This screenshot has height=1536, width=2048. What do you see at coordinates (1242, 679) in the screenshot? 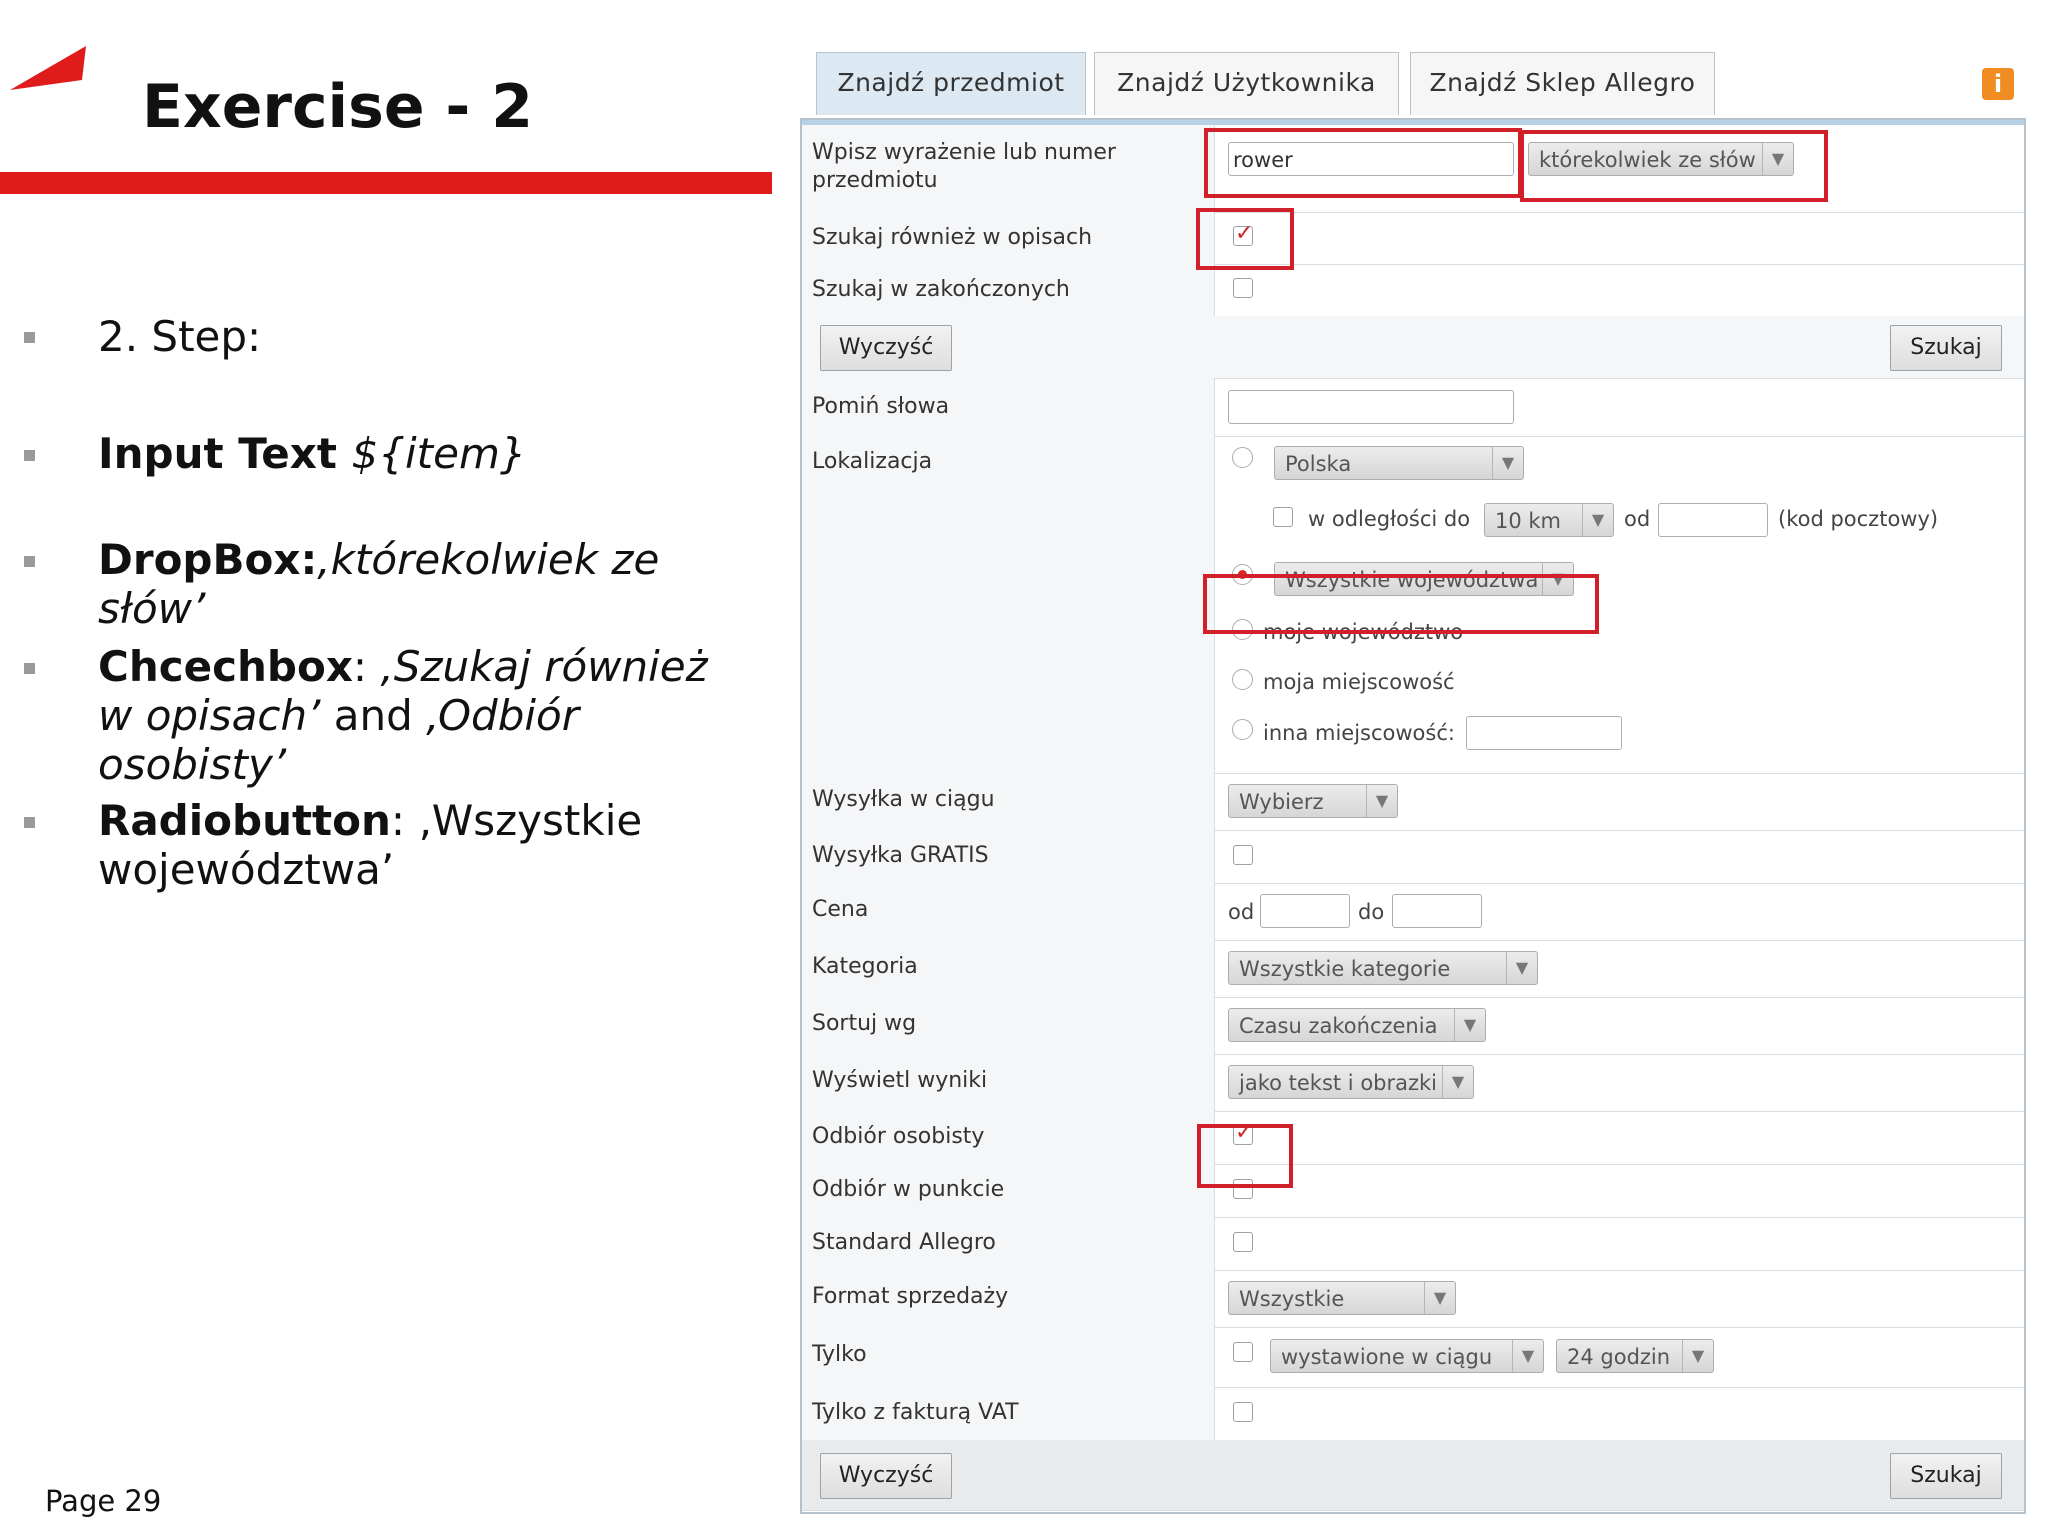
I see `my-town-radio` at bounding box center [1242, 679].